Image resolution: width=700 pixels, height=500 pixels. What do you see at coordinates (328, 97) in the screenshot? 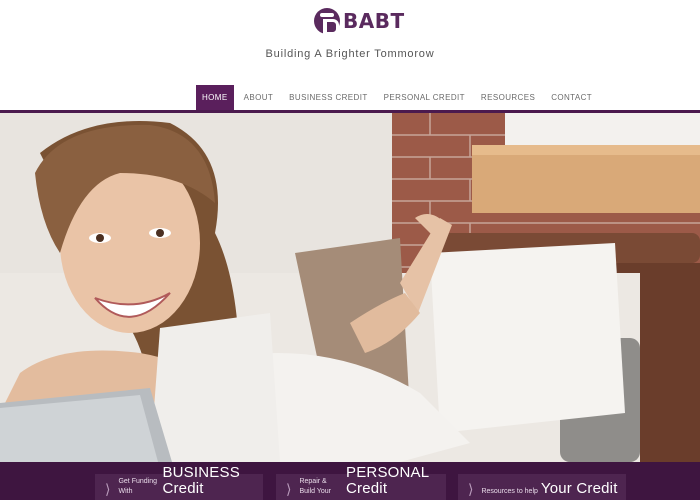
I see `nav-item-business-credit: BUSINESS CREDIT` at bounding box center [328, 97].